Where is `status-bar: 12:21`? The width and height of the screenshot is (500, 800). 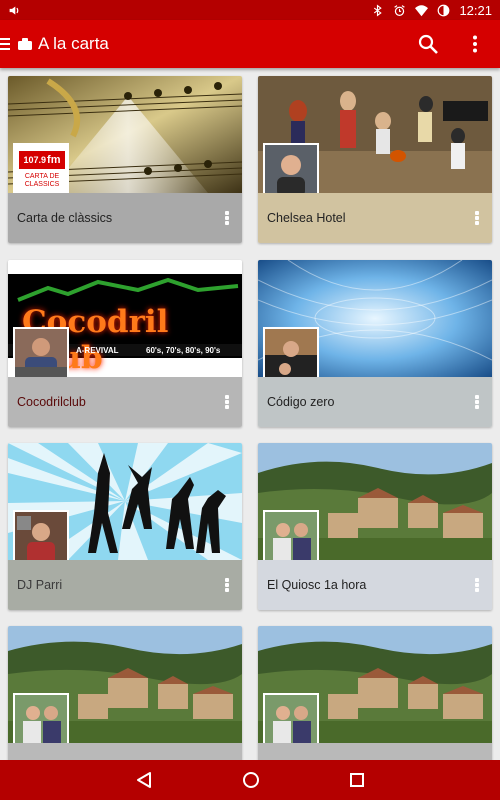 status-bar: 12:21 is located at coordinates (250, 10).